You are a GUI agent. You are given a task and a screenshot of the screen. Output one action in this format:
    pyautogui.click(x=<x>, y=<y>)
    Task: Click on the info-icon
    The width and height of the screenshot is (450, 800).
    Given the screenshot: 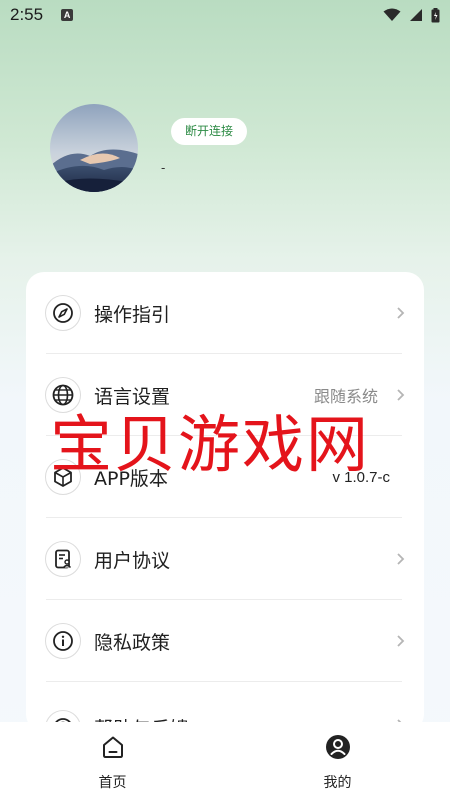 What is the action you would take?
    pyautogui.click(x=63, y=641)
    